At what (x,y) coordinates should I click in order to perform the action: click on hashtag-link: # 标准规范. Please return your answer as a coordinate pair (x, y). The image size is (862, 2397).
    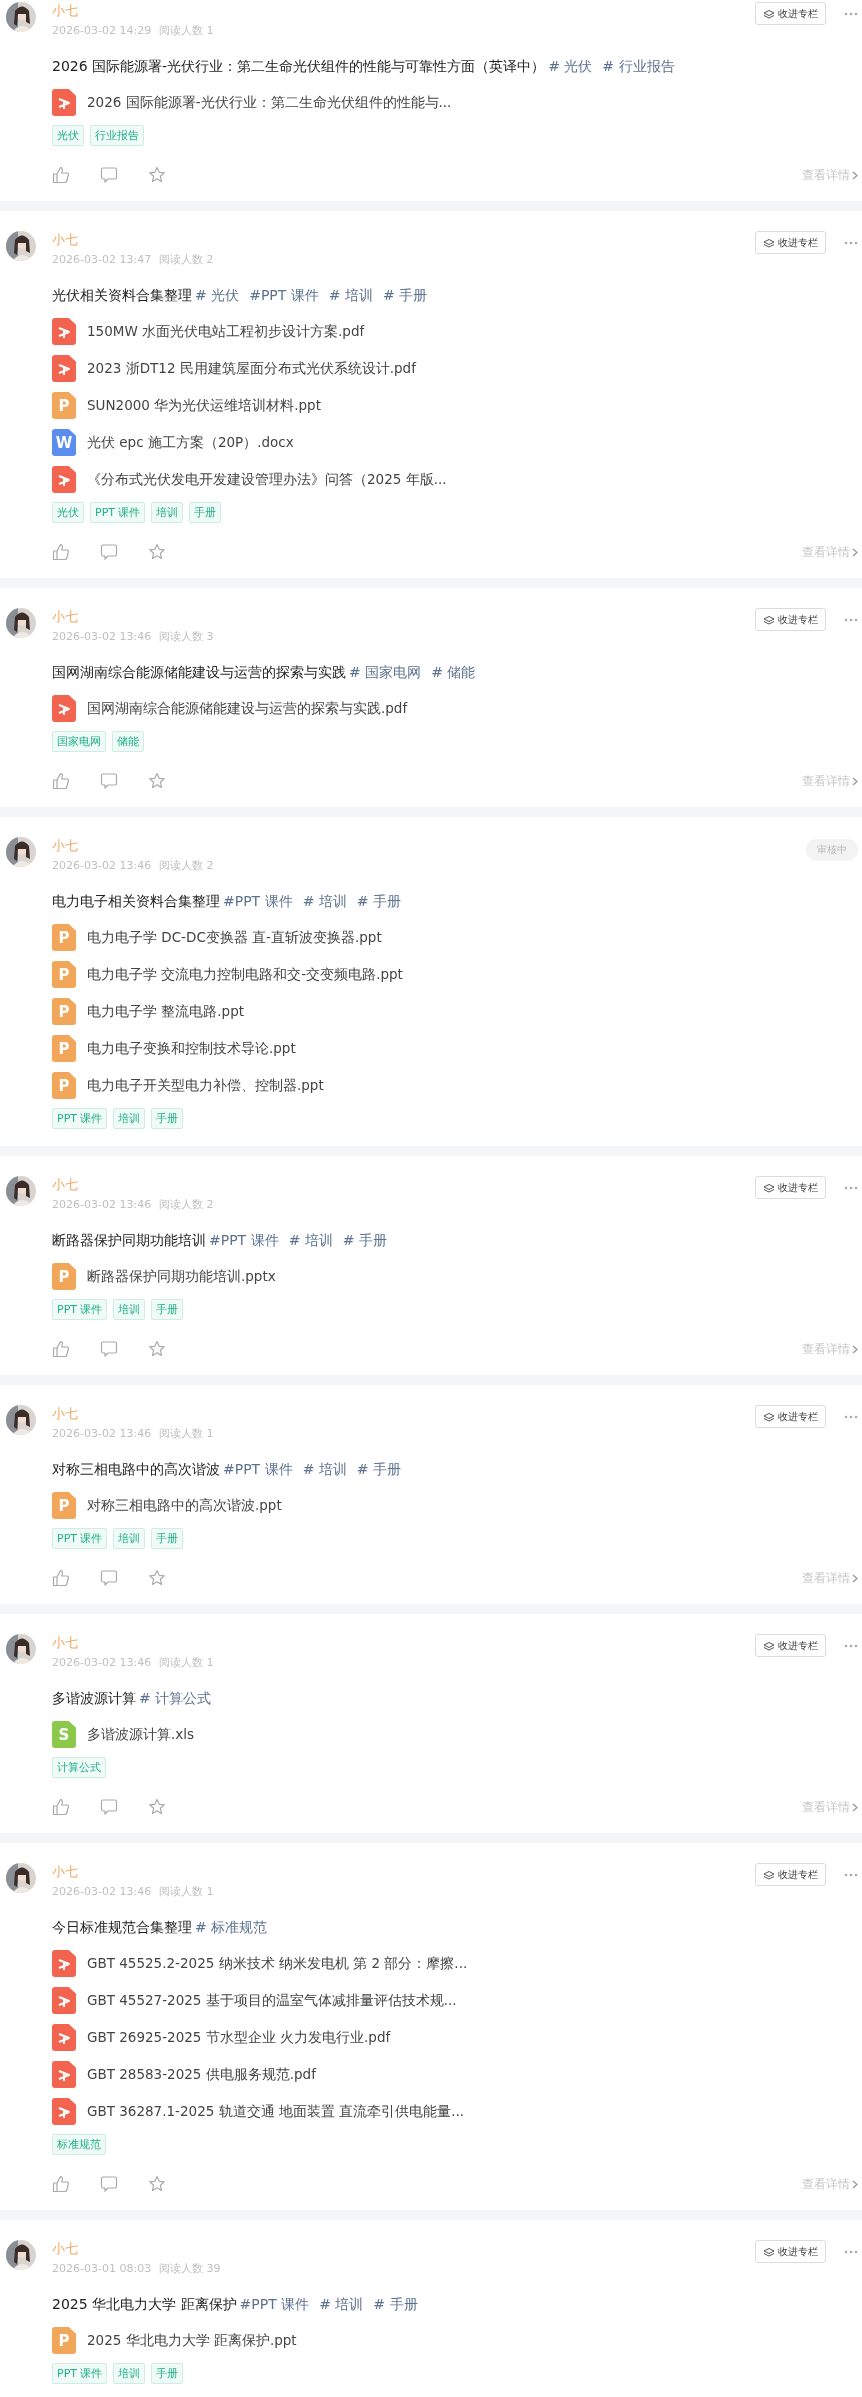
    Looking at the image, I should click on (231, 1927).